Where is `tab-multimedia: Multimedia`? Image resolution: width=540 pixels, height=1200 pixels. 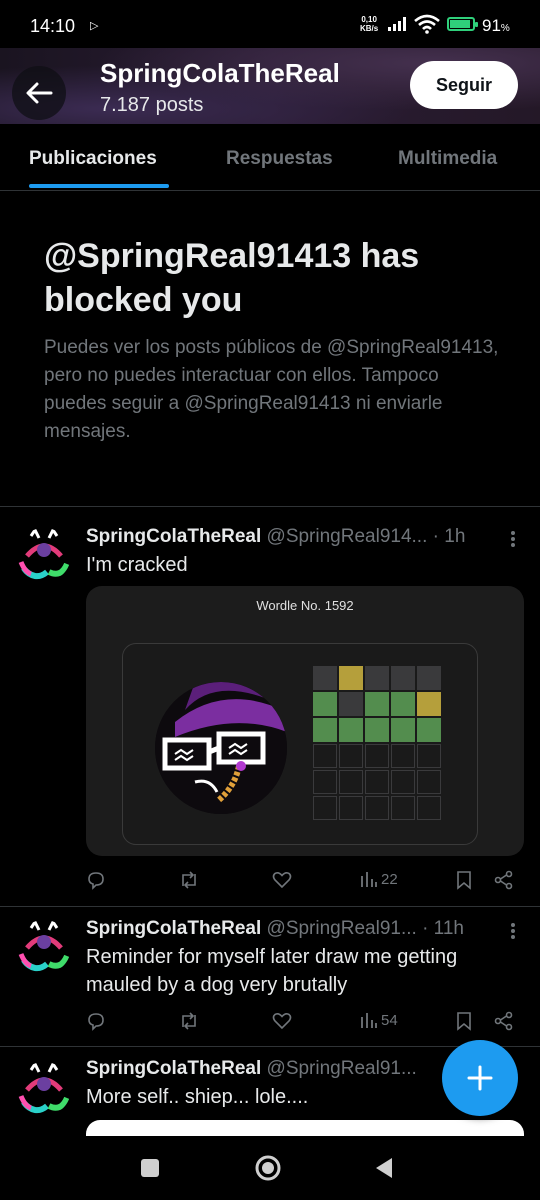 tab-multimedia: Multimedia is located at coordinates (447, 159).